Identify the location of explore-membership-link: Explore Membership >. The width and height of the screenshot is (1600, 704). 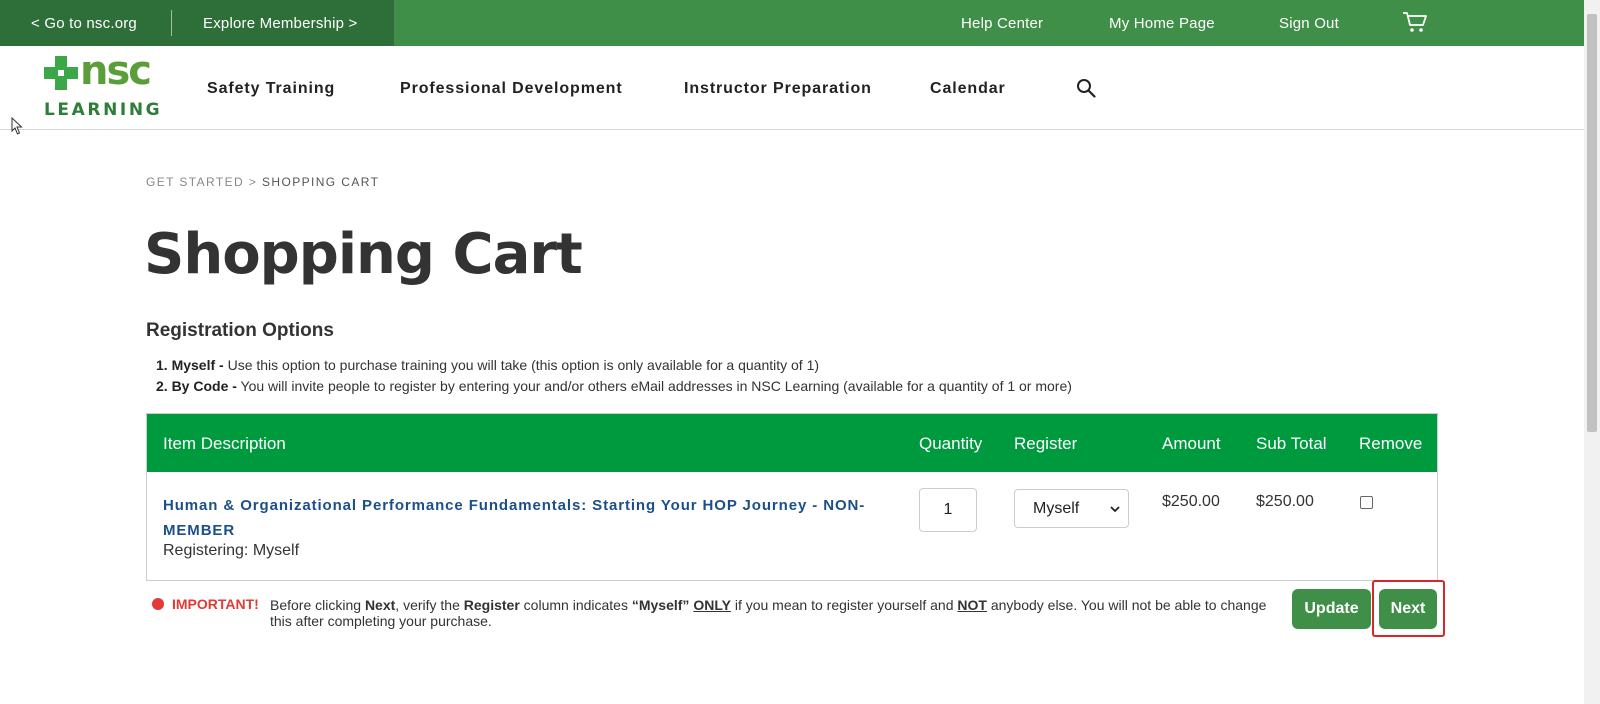
(280, 23).